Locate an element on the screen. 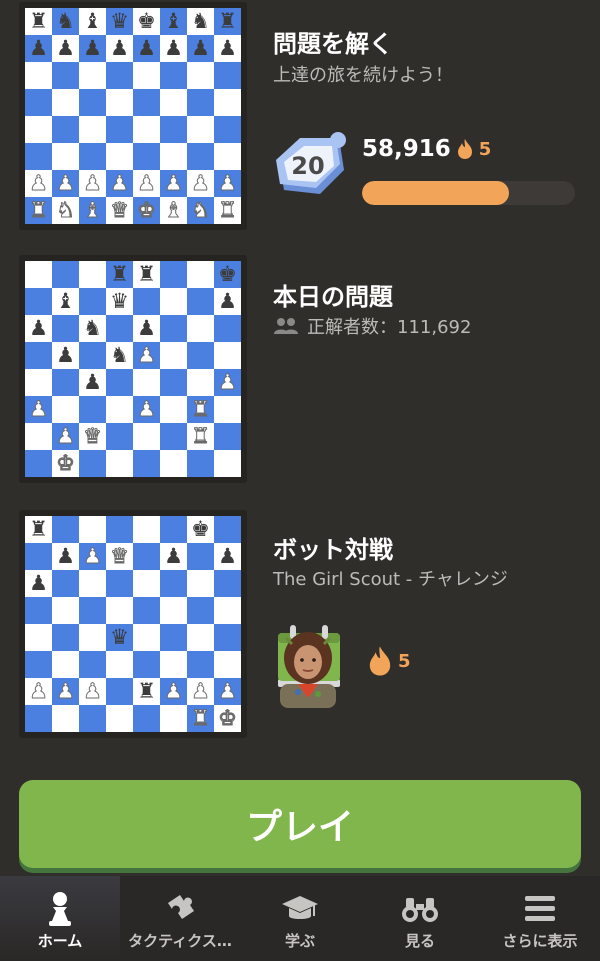 This screenshot has width=600, height=961. bot-board-thumbnail: ♜ ♚ ♟ ♟ ♛ ♟ ♟ ♟ ♛ ♟ ♟ ♟ ♜ ♟ ♟ ♟ ♜ ♚ is located at coordinates (133, 624).